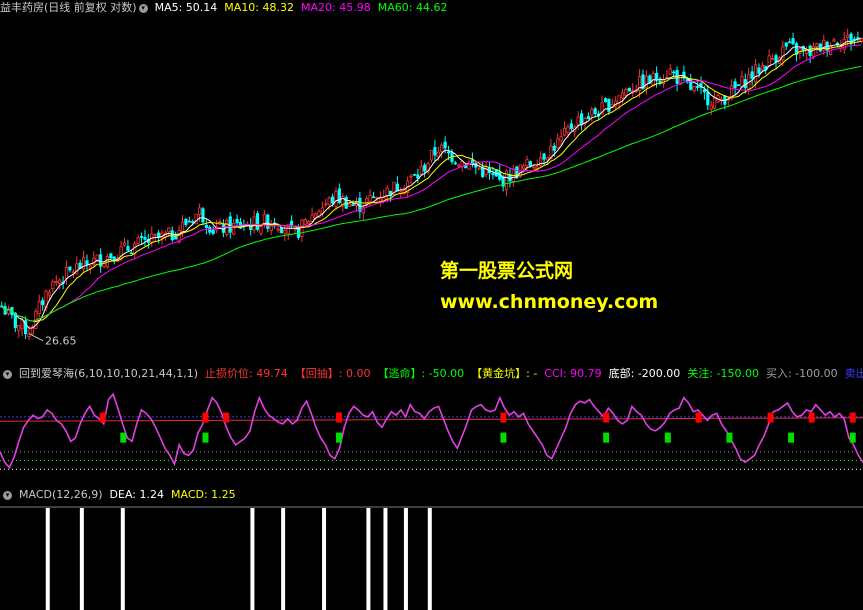  I want to click on settings-circle-icon: ▾, so click(143, 8).